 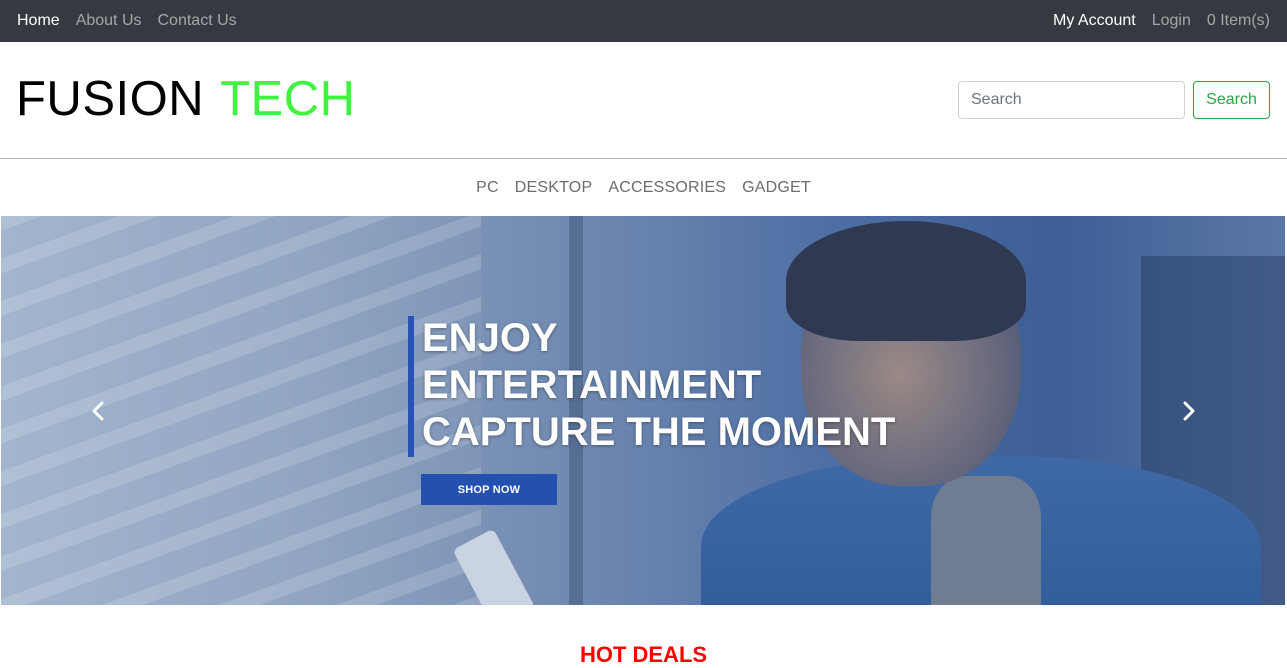 What do you see at coordinates (659, 432) in the screenshot?
I see `hero-headline-line3: CAPTURE THE MOMENT` at bounding box center [659, 432].